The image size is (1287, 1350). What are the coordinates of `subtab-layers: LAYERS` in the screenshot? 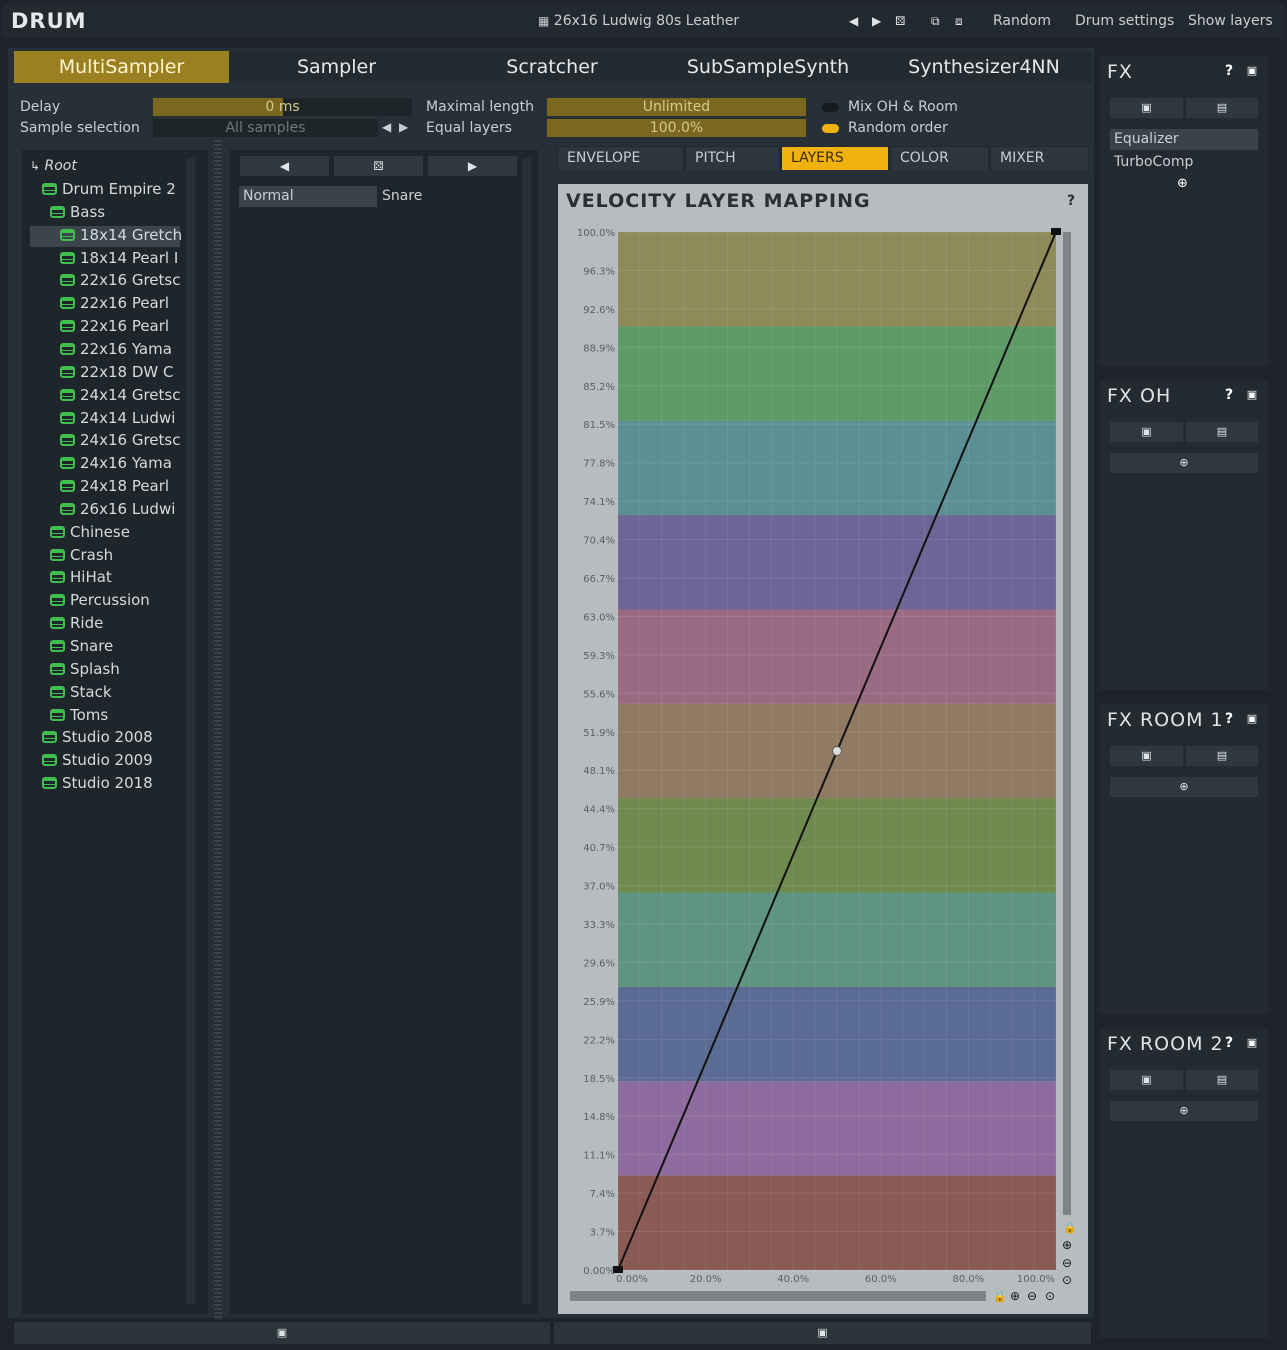 It's located at (835, 158).